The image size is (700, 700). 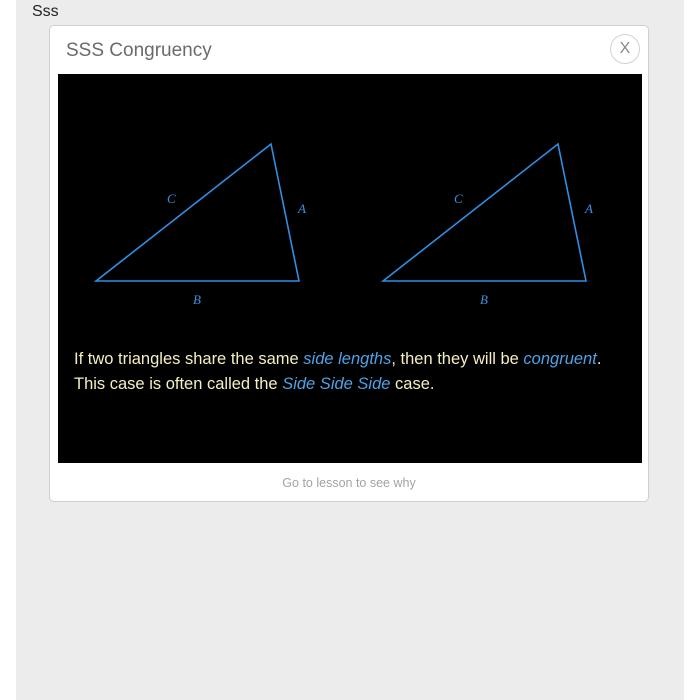 What do you see at coordinates (458, 198) in the screenshot?
I see `triangle-2-label-c: C` at bounding box center [458, 198].